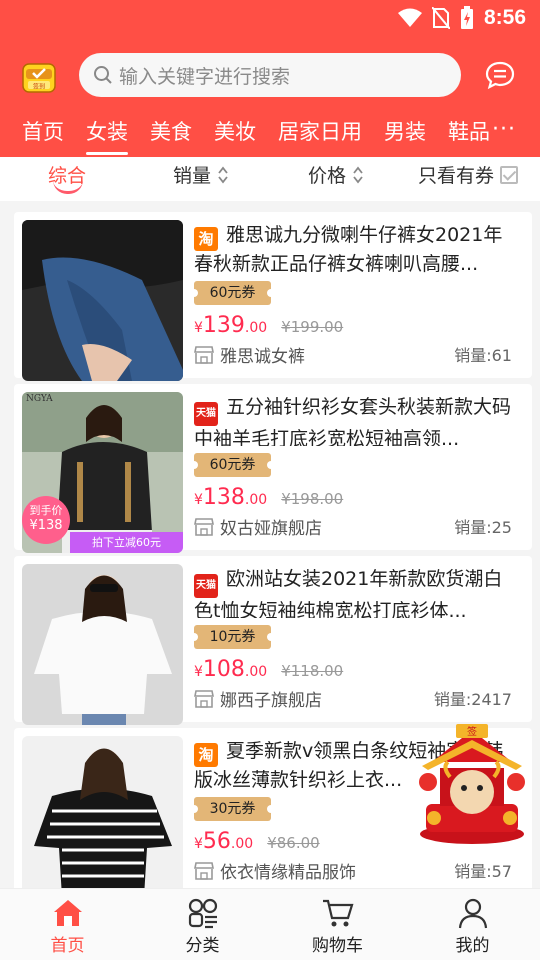 This screenshot has height=960, width=540. I want to click on bottom-navigation: 首页 分类 购物车 我的, so click(270, 924).